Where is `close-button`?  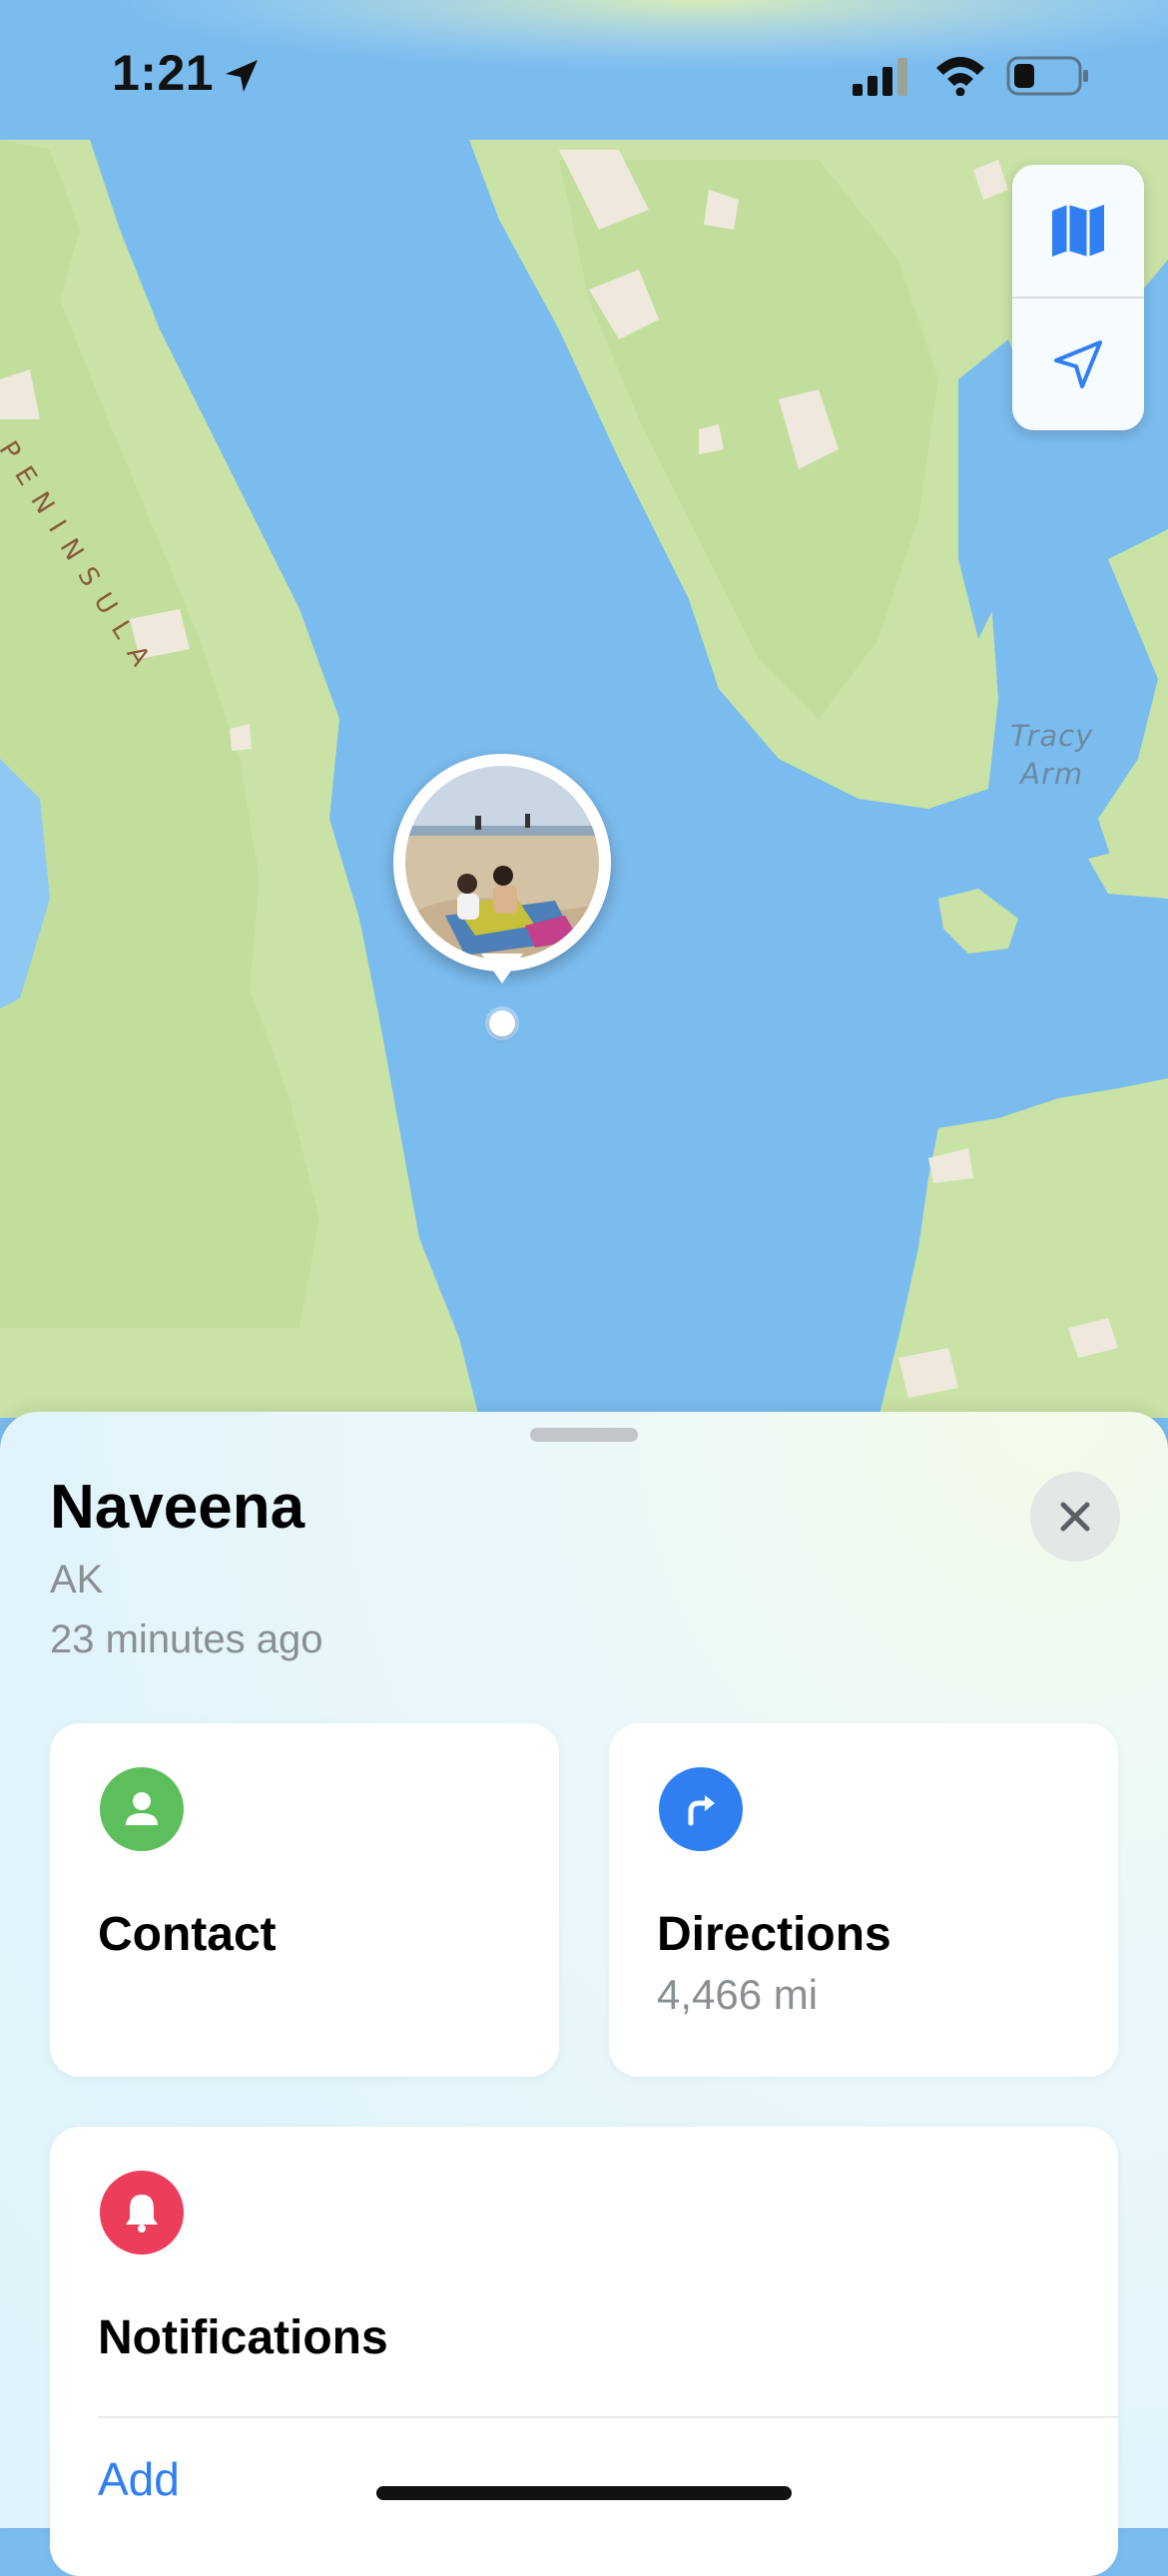
close-button is located at coordinates (1075, 1517).